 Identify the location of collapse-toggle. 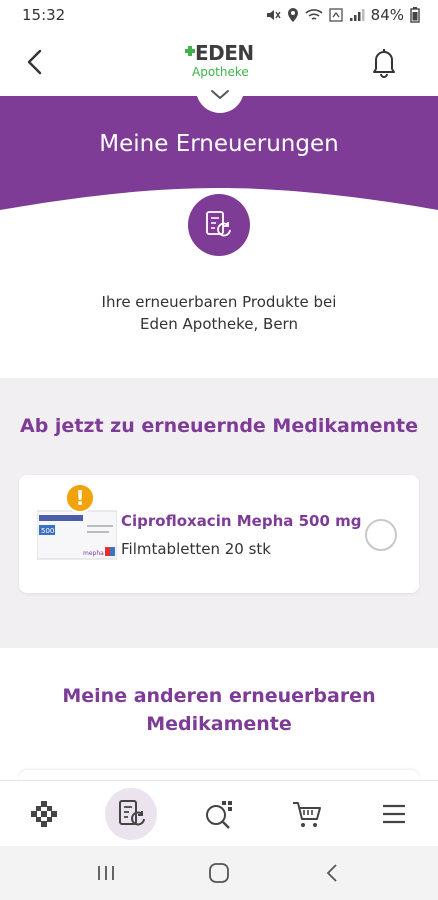
(220, 99).